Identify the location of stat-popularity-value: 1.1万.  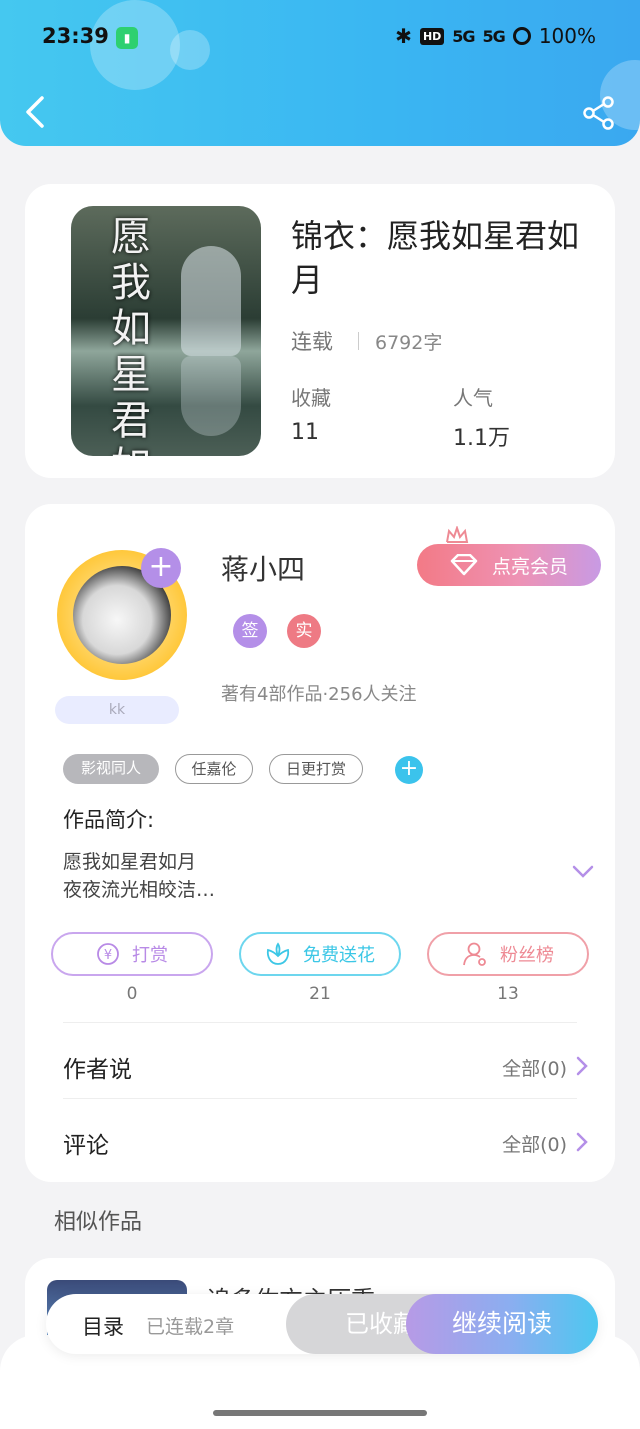
(481, 438).